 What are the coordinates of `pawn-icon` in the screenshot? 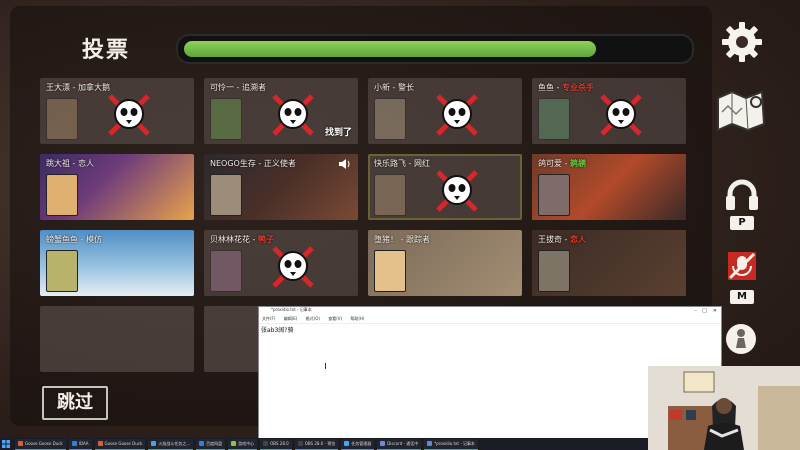 It's located at (741, 339).